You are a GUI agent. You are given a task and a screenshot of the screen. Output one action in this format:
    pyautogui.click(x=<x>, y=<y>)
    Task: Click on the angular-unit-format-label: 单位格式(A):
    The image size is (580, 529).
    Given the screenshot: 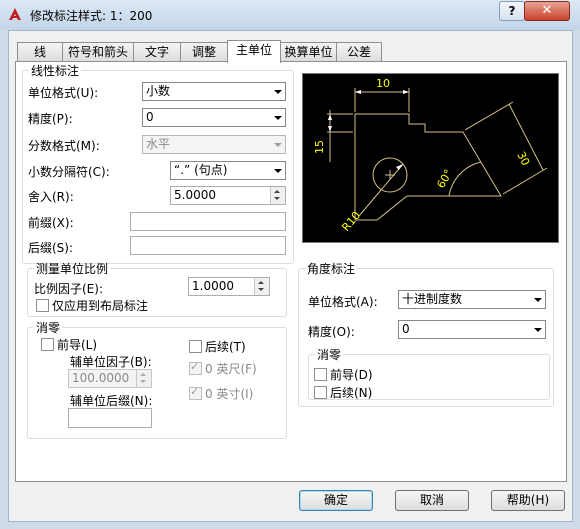 What is the action you would take?
    pyautogui.click(x=343, y=302)
    